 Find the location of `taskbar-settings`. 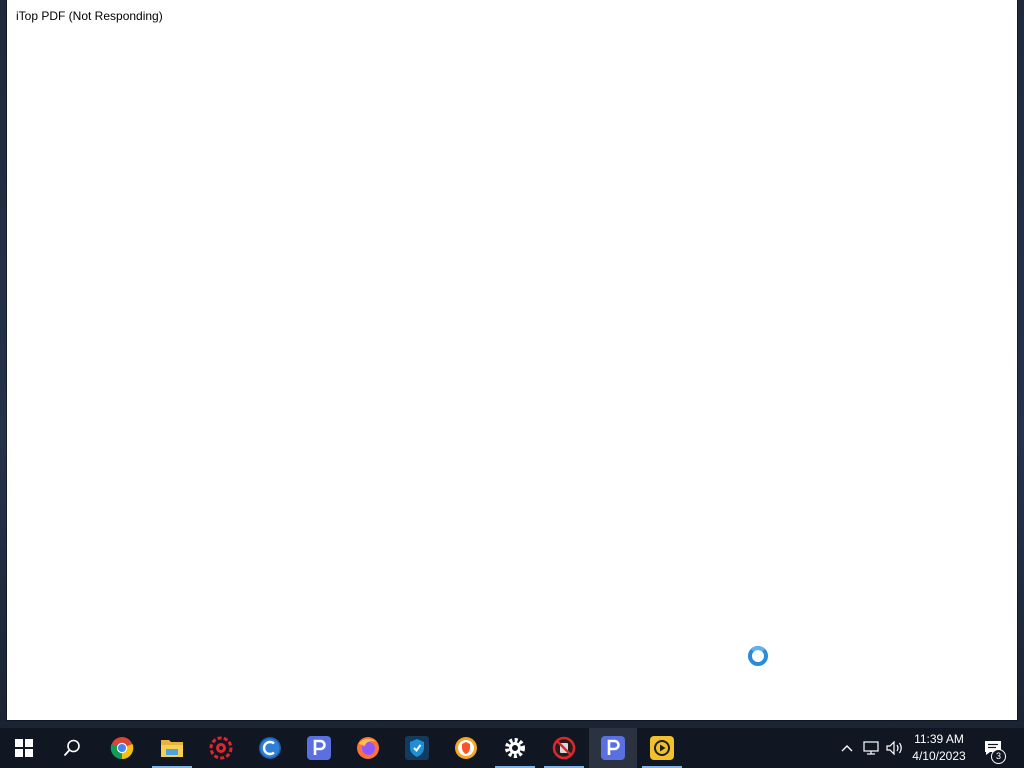

taskbar-settings is located at coordinates (515, 748).